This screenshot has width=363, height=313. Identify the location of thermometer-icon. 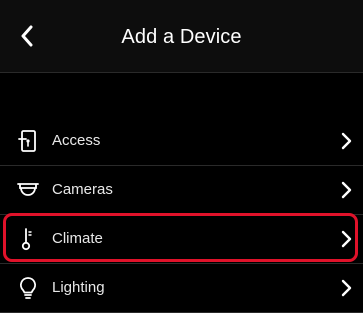
(28, 239).